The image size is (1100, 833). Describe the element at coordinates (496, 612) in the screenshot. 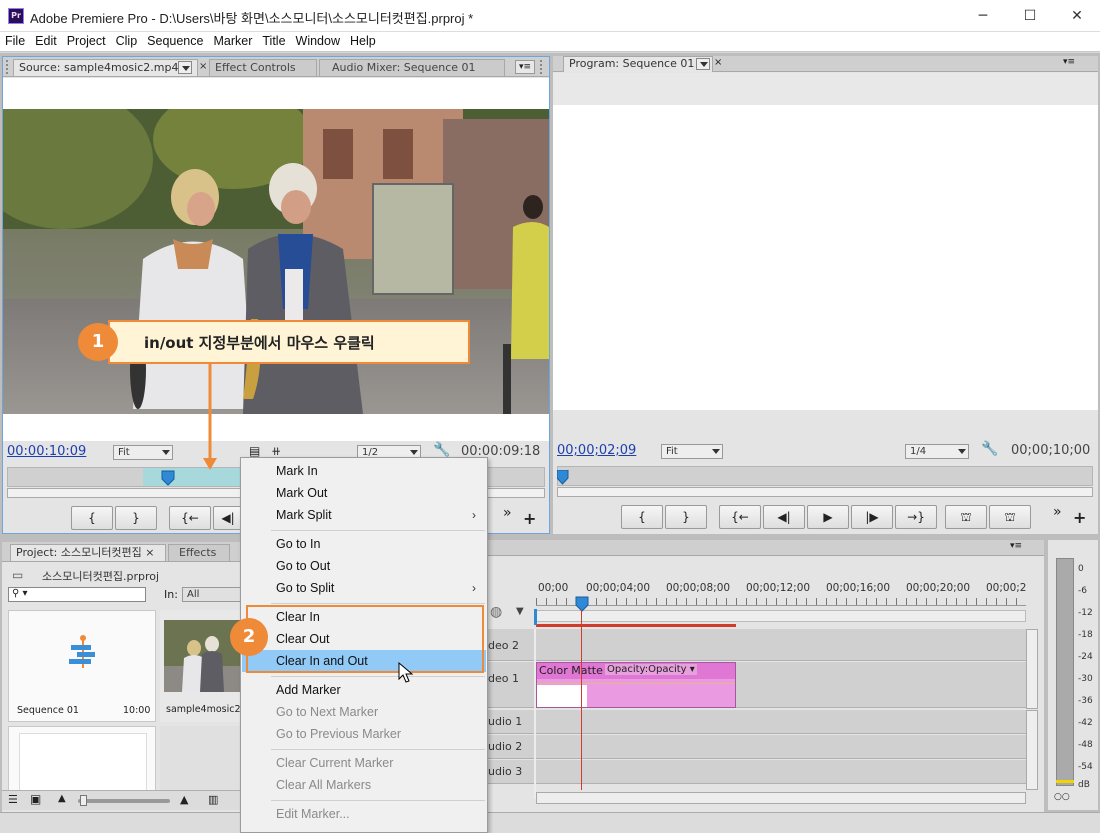

I see `snap-icon: ◍` at that location.